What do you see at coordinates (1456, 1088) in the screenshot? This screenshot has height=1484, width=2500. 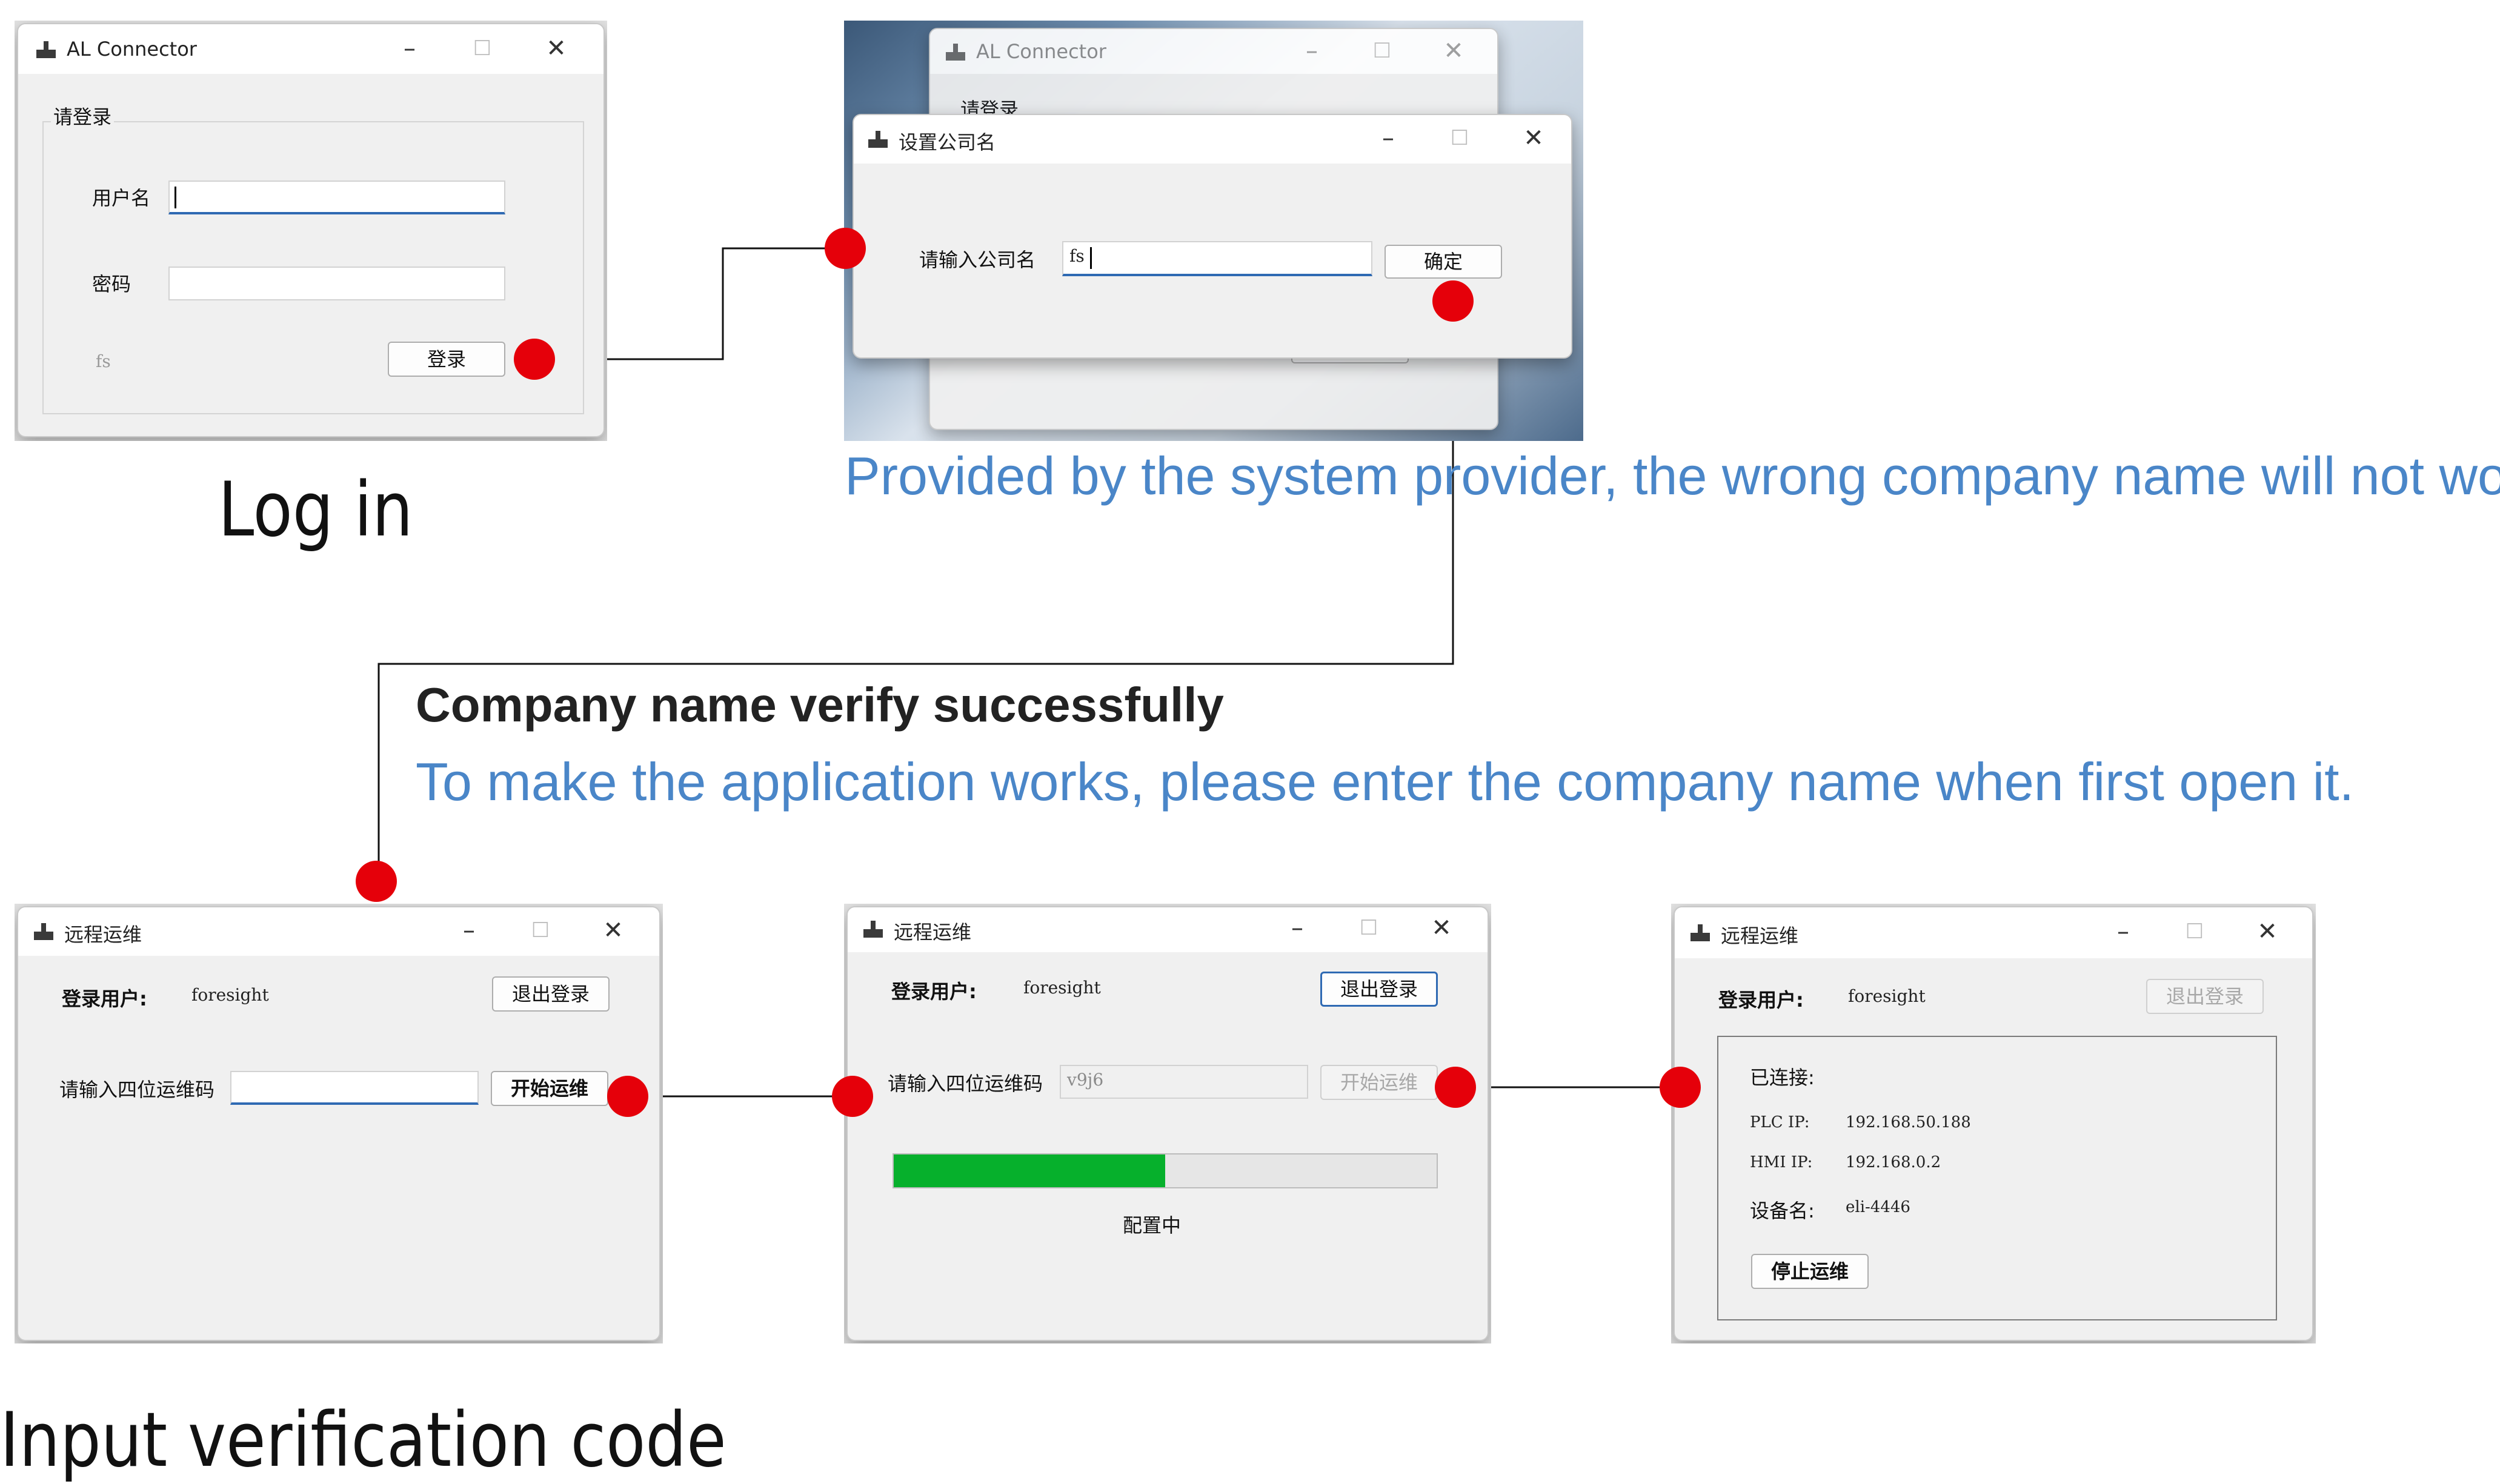 I see `marker-start-button-disabled` at bounding box center [1456, 1088].